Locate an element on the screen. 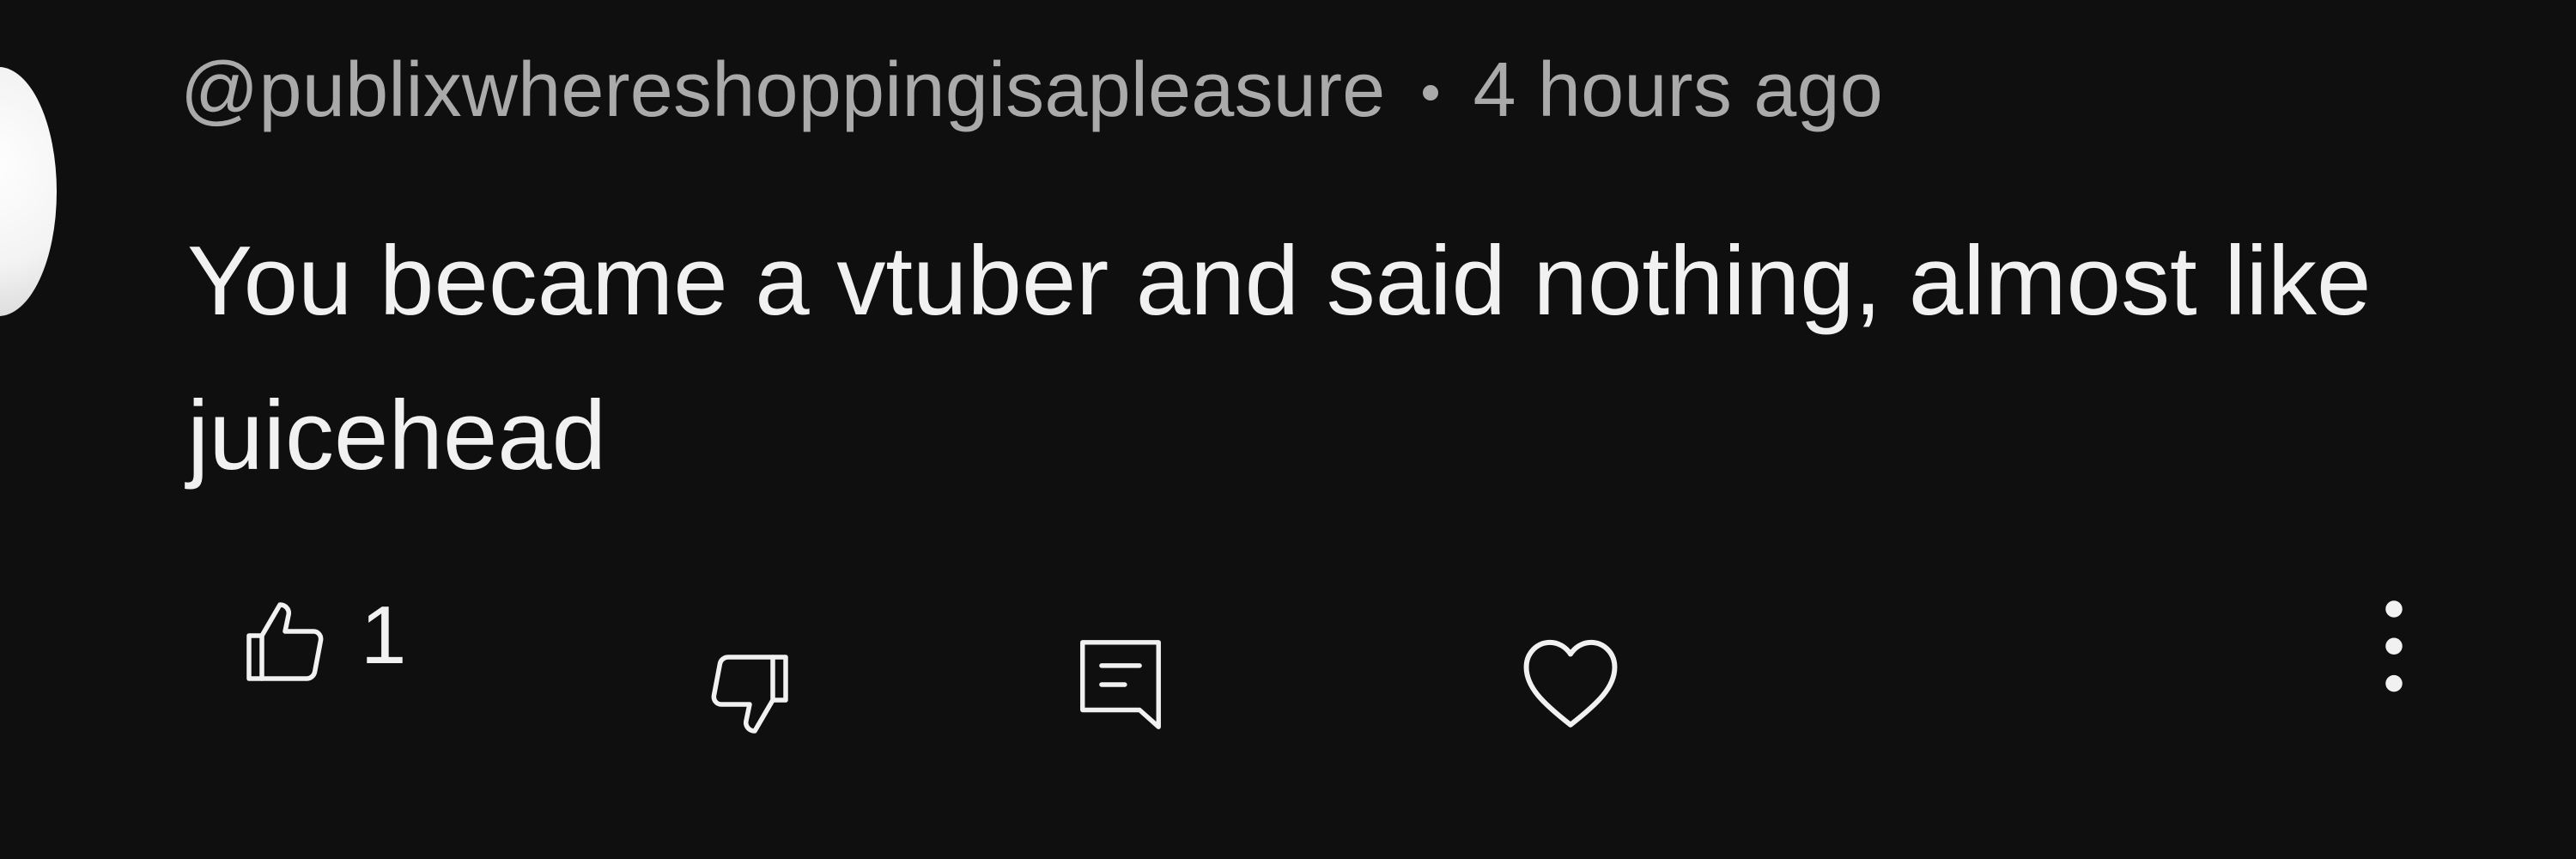  heart-button is located at coordinates (1570, 683).